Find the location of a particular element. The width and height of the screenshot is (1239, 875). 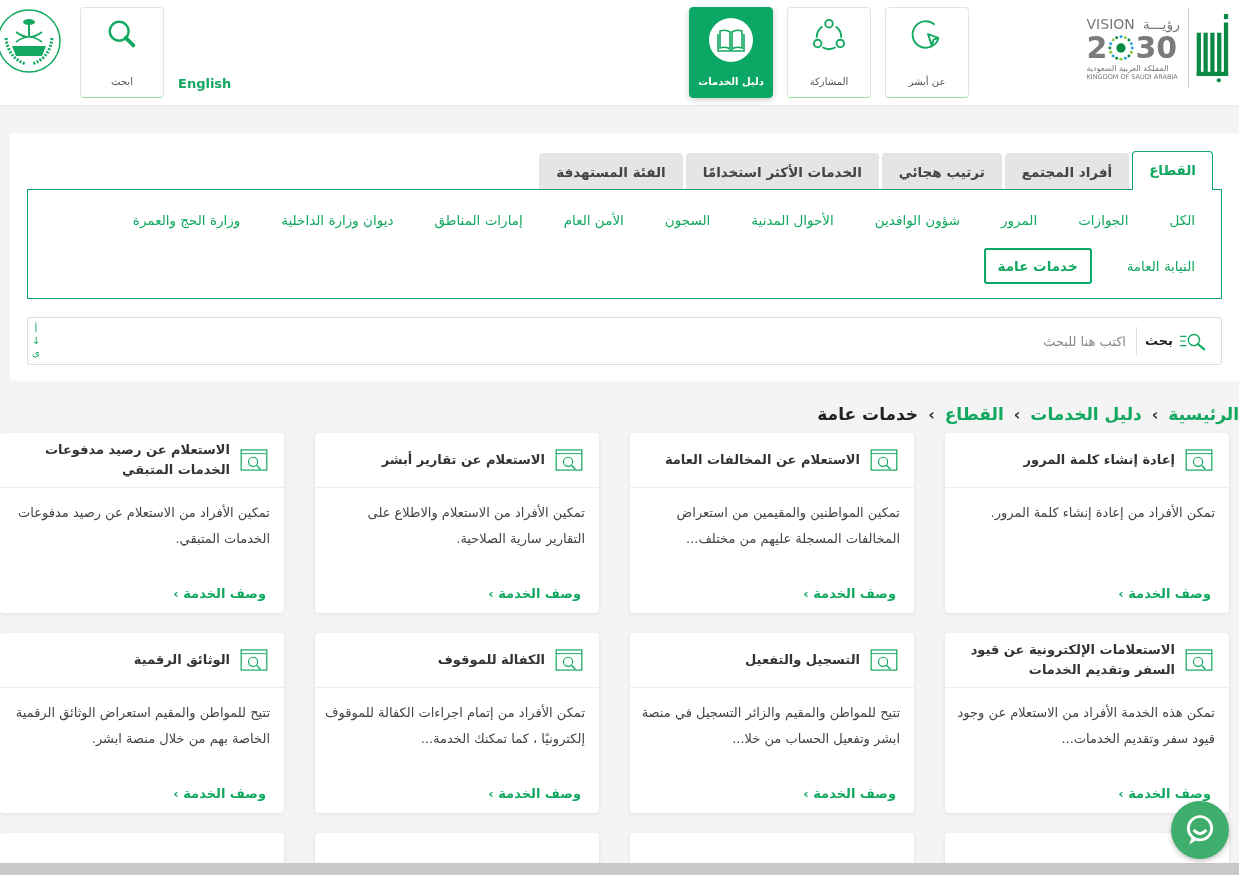

card-title: الاستعلام عن تقارير أبشر is located at coordinates (463, 460).